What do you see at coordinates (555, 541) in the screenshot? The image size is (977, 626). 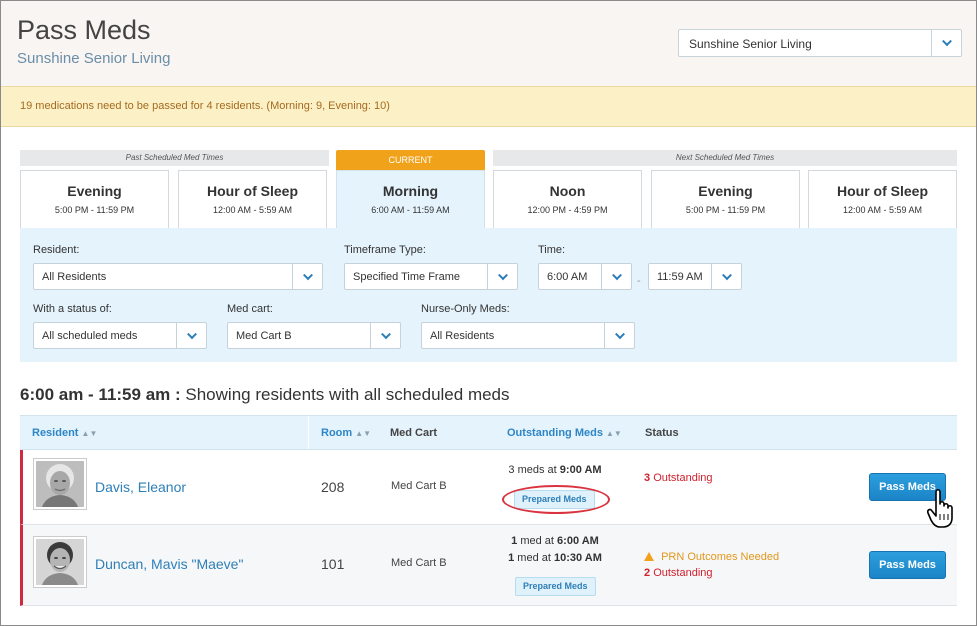 I see `outstanding-med-line: 1 med at 6:00 AM` at bounding box center [555, 541].